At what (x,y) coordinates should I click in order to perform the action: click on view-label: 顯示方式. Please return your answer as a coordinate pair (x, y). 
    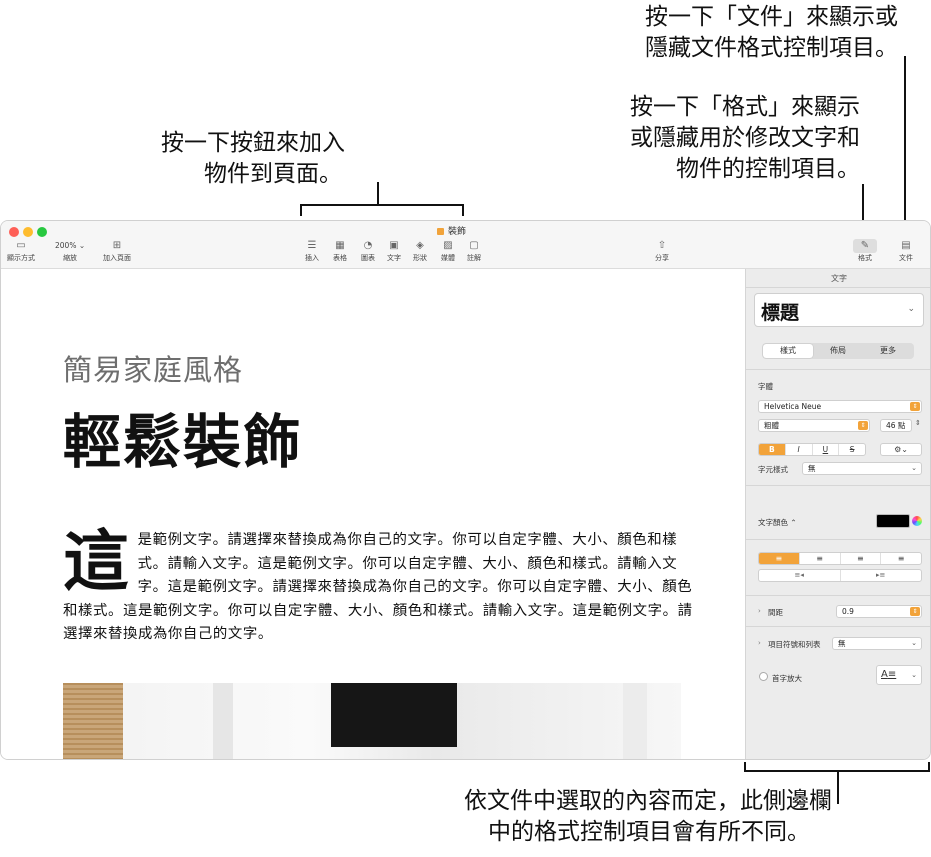
    Looking at the image, I should click on (21, 258).